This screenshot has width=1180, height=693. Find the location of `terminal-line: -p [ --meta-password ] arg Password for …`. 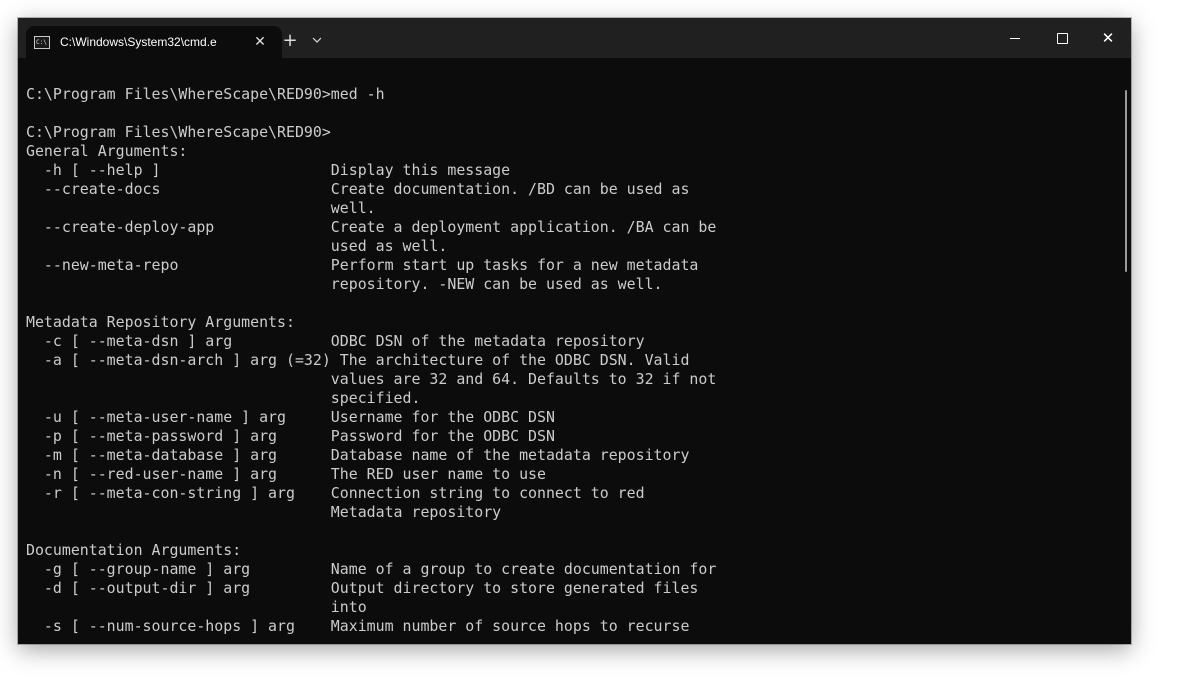

terminal-line: -p [ --meta-password ] arg Password for … is located at coordinates (290, 436).